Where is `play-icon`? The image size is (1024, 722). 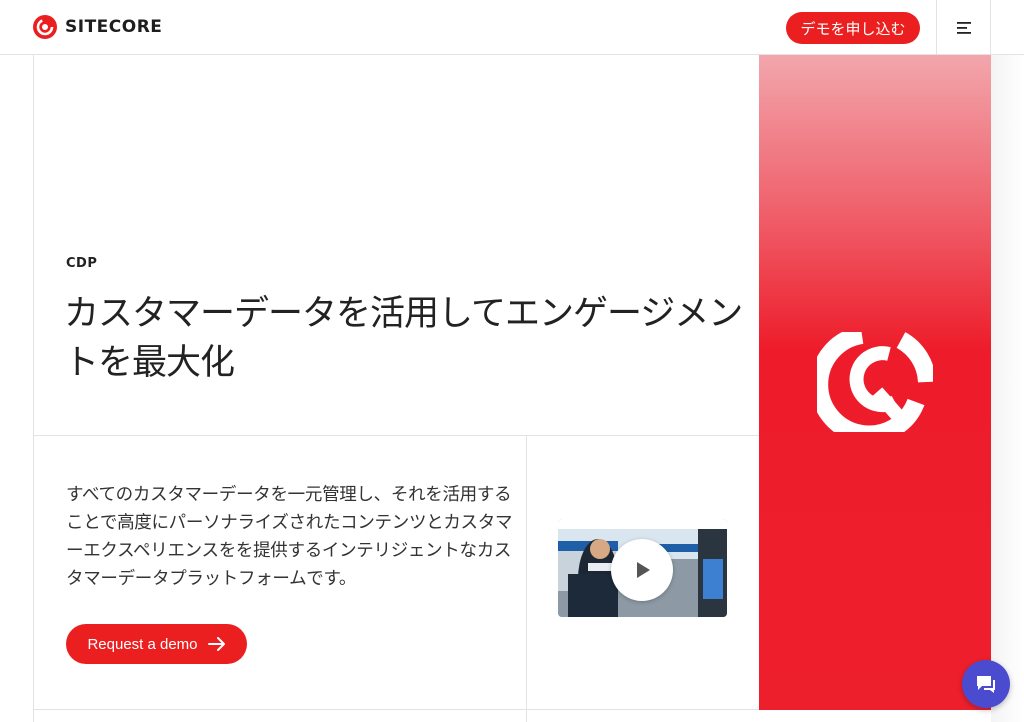
play-icon is located at coordinates (643, 570).